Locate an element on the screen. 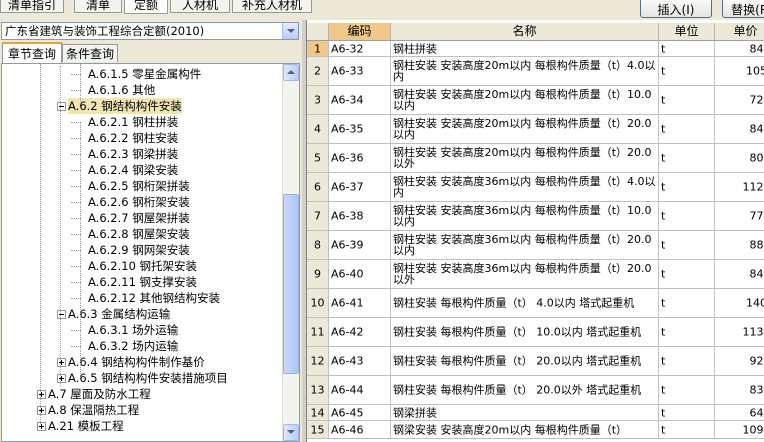  tree-node: A.6.5 钢结构构件安装措施项目 is located at coordinates (142, 378).